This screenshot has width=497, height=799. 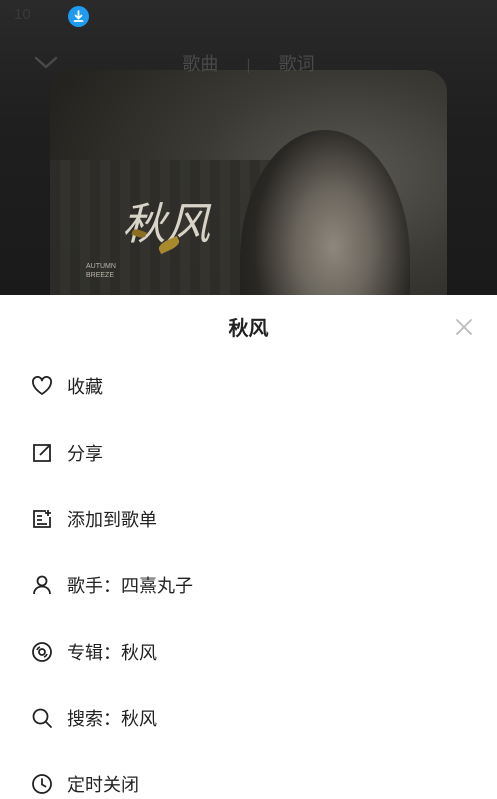 I want to click on cover-portrait, so click(x=325, y=215).